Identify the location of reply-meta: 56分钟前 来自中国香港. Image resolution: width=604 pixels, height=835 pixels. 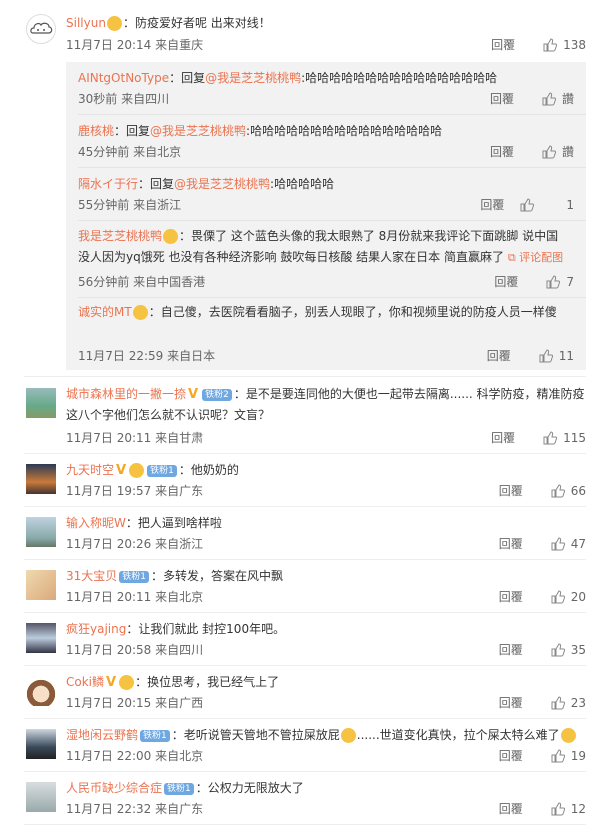
(142, 282).